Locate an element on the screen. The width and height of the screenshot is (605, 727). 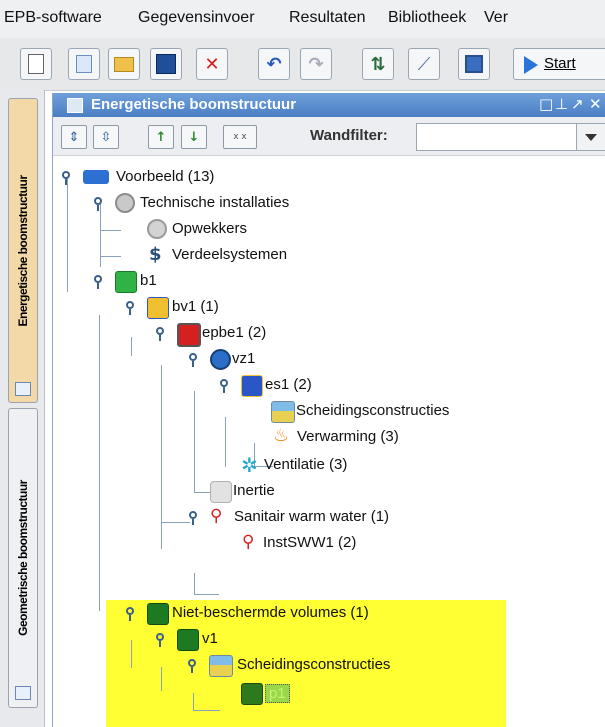
panel-title-bar: Energetische boomstructuur □ ⊥ ↗ ✕ is located at coordinates (329, 105).